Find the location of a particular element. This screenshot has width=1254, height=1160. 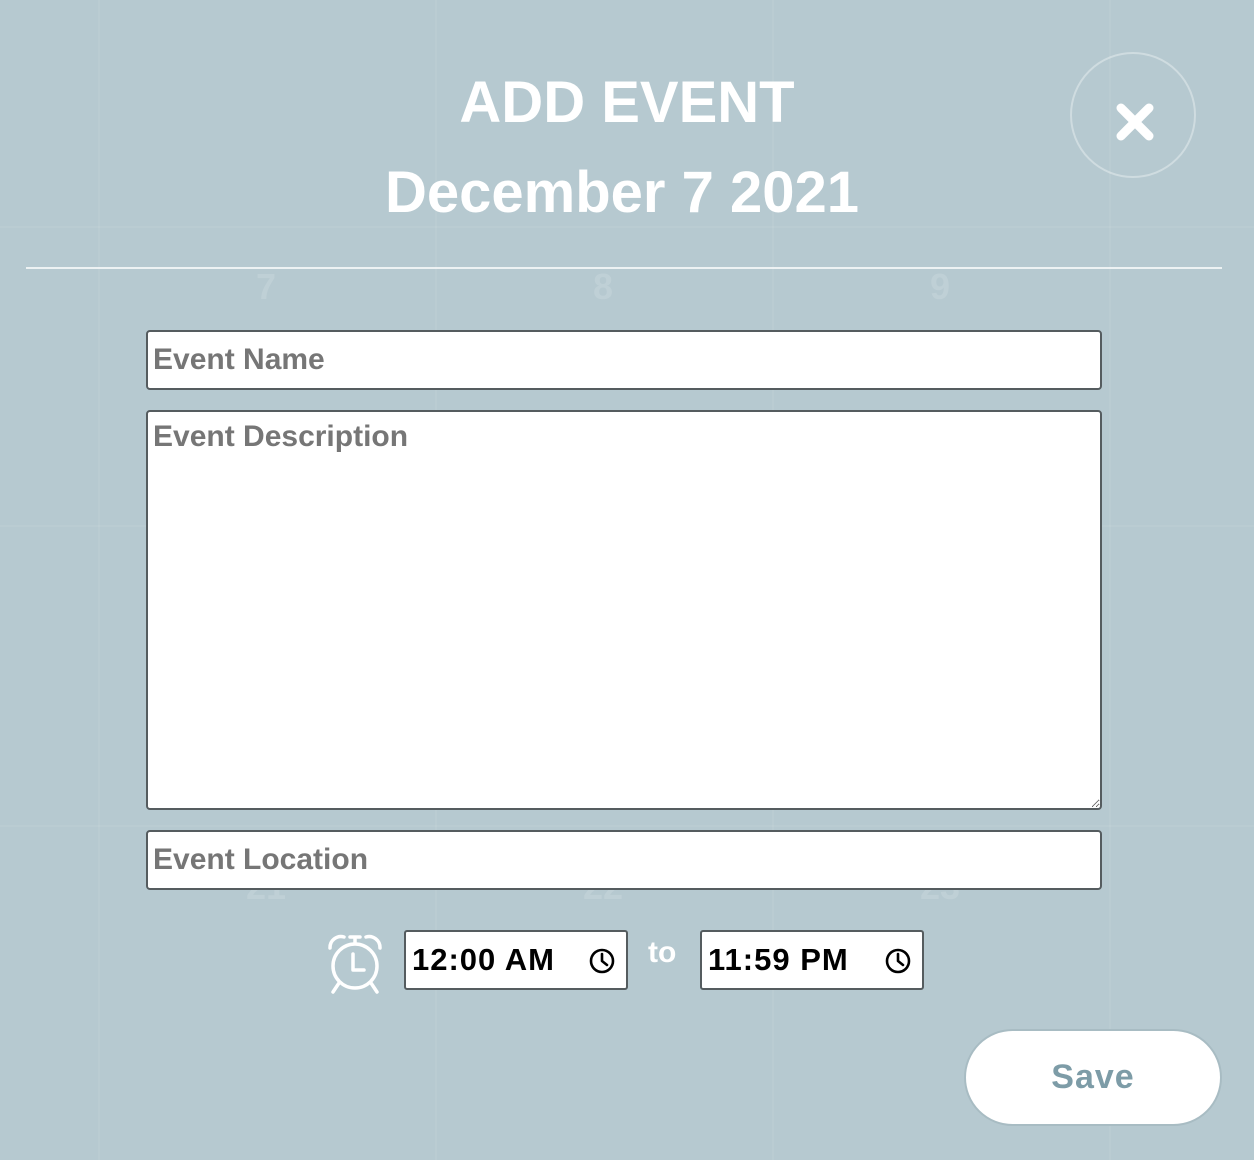

save-button: Save is located at coordinates (1093, 1077).